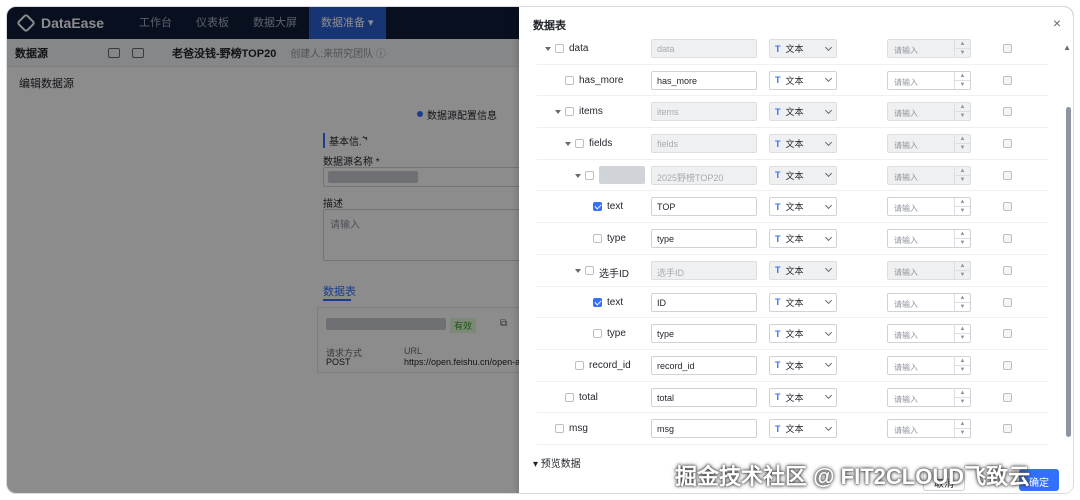  I want to click on field-alias-input: data, so click(704, 48).